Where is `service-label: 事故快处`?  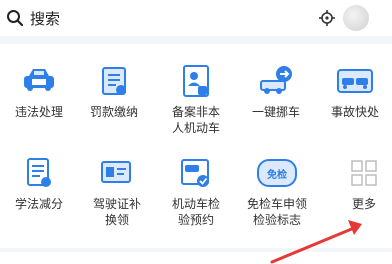
service-label: 事故快处 is located at coordinates (354, 112).